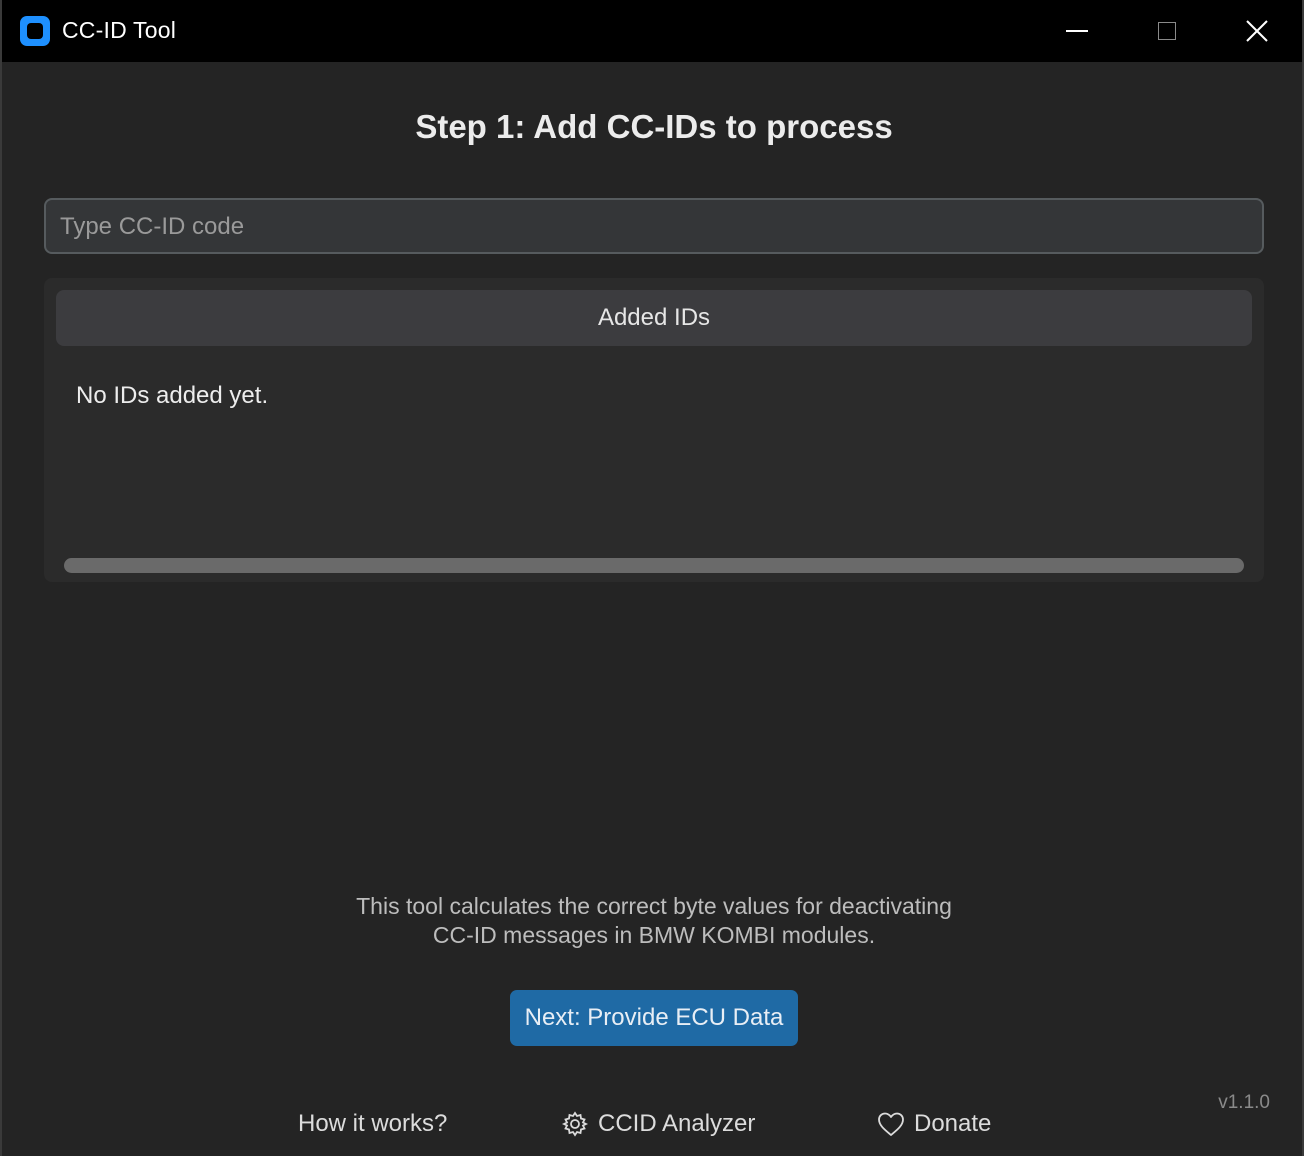 The height and width of the screenshot is (1156, 1304). I want to click on maximize-icon, so click(1167, 31).